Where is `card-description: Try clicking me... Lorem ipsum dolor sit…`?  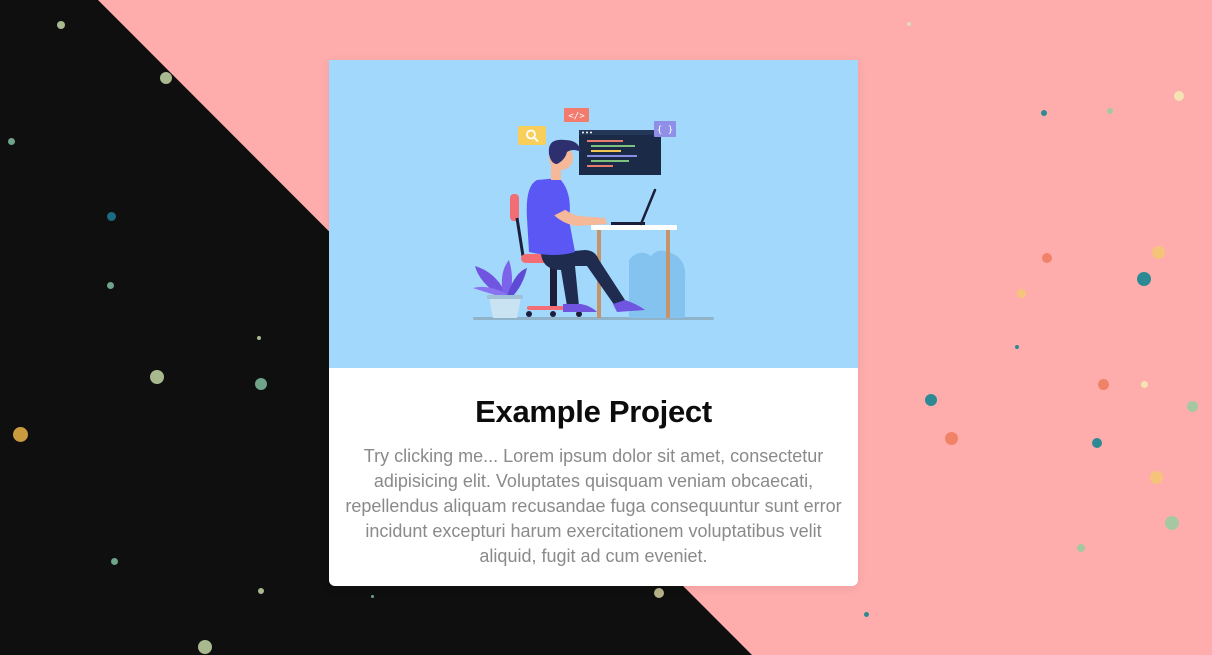 card-description: Try clicking me... Lorem ipsum dolor sit… is located at coordinates (593, 506).